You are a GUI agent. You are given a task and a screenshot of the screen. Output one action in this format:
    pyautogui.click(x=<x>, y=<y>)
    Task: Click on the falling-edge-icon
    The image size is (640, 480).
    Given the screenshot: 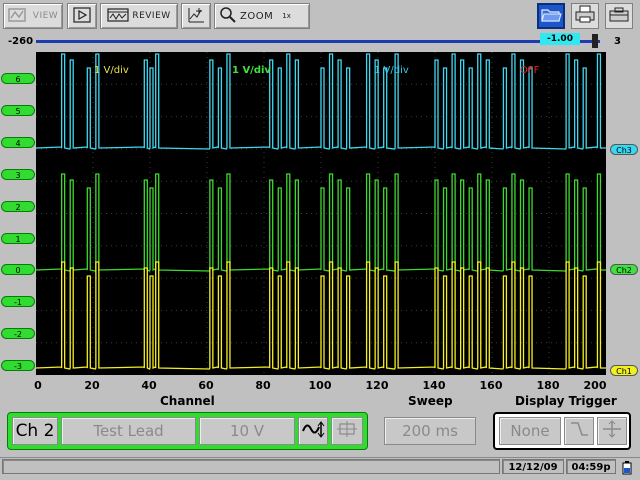 What is the action you would take?
    pyautogui.click(x=579, y=431)
    